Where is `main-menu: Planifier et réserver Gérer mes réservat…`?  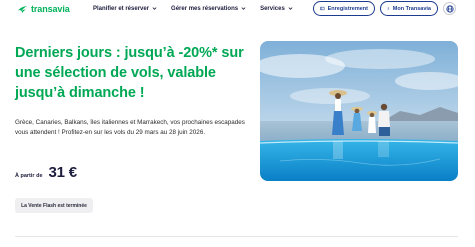 main-menu: Planifier et réserver Gérer mes réservat… is located at coordinates (200, 8).